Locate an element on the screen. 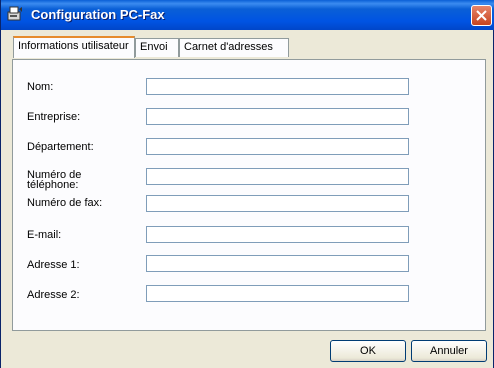 Image resolution: width=494 pixels, height=368 pixels. nom-label: Nom: is located at coordinates (40, 87).